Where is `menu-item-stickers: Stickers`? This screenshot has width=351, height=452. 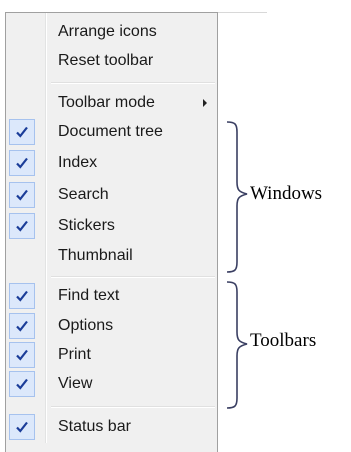
menu-item-stickers: Stickers is located at coordinates (111, 226).